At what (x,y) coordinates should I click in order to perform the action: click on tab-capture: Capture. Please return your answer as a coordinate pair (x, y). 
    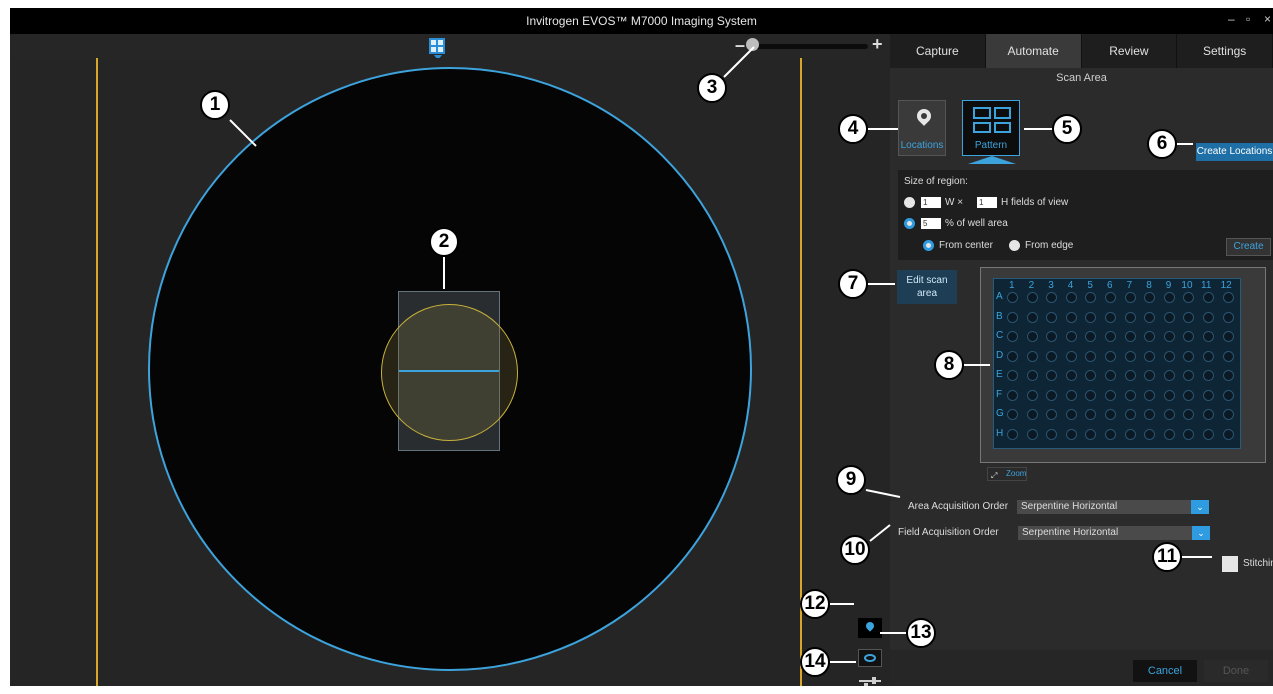
    Looking at the image, I should click on (938, 51).